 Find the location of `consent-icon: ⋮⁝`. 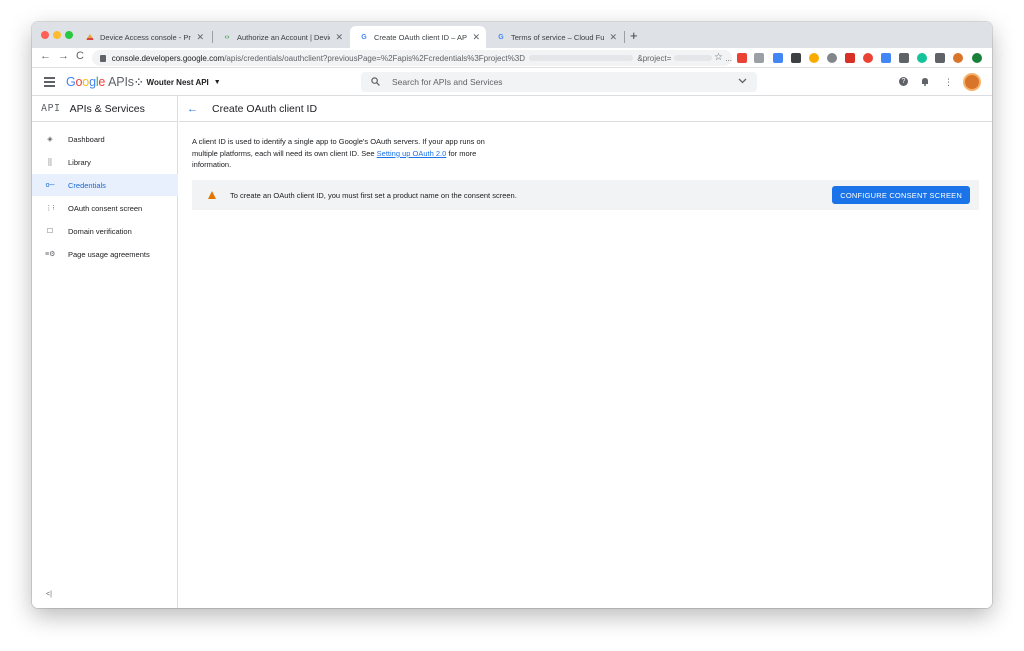

consent-icon: ⋮⁝ is located at coordinates (50, 208).